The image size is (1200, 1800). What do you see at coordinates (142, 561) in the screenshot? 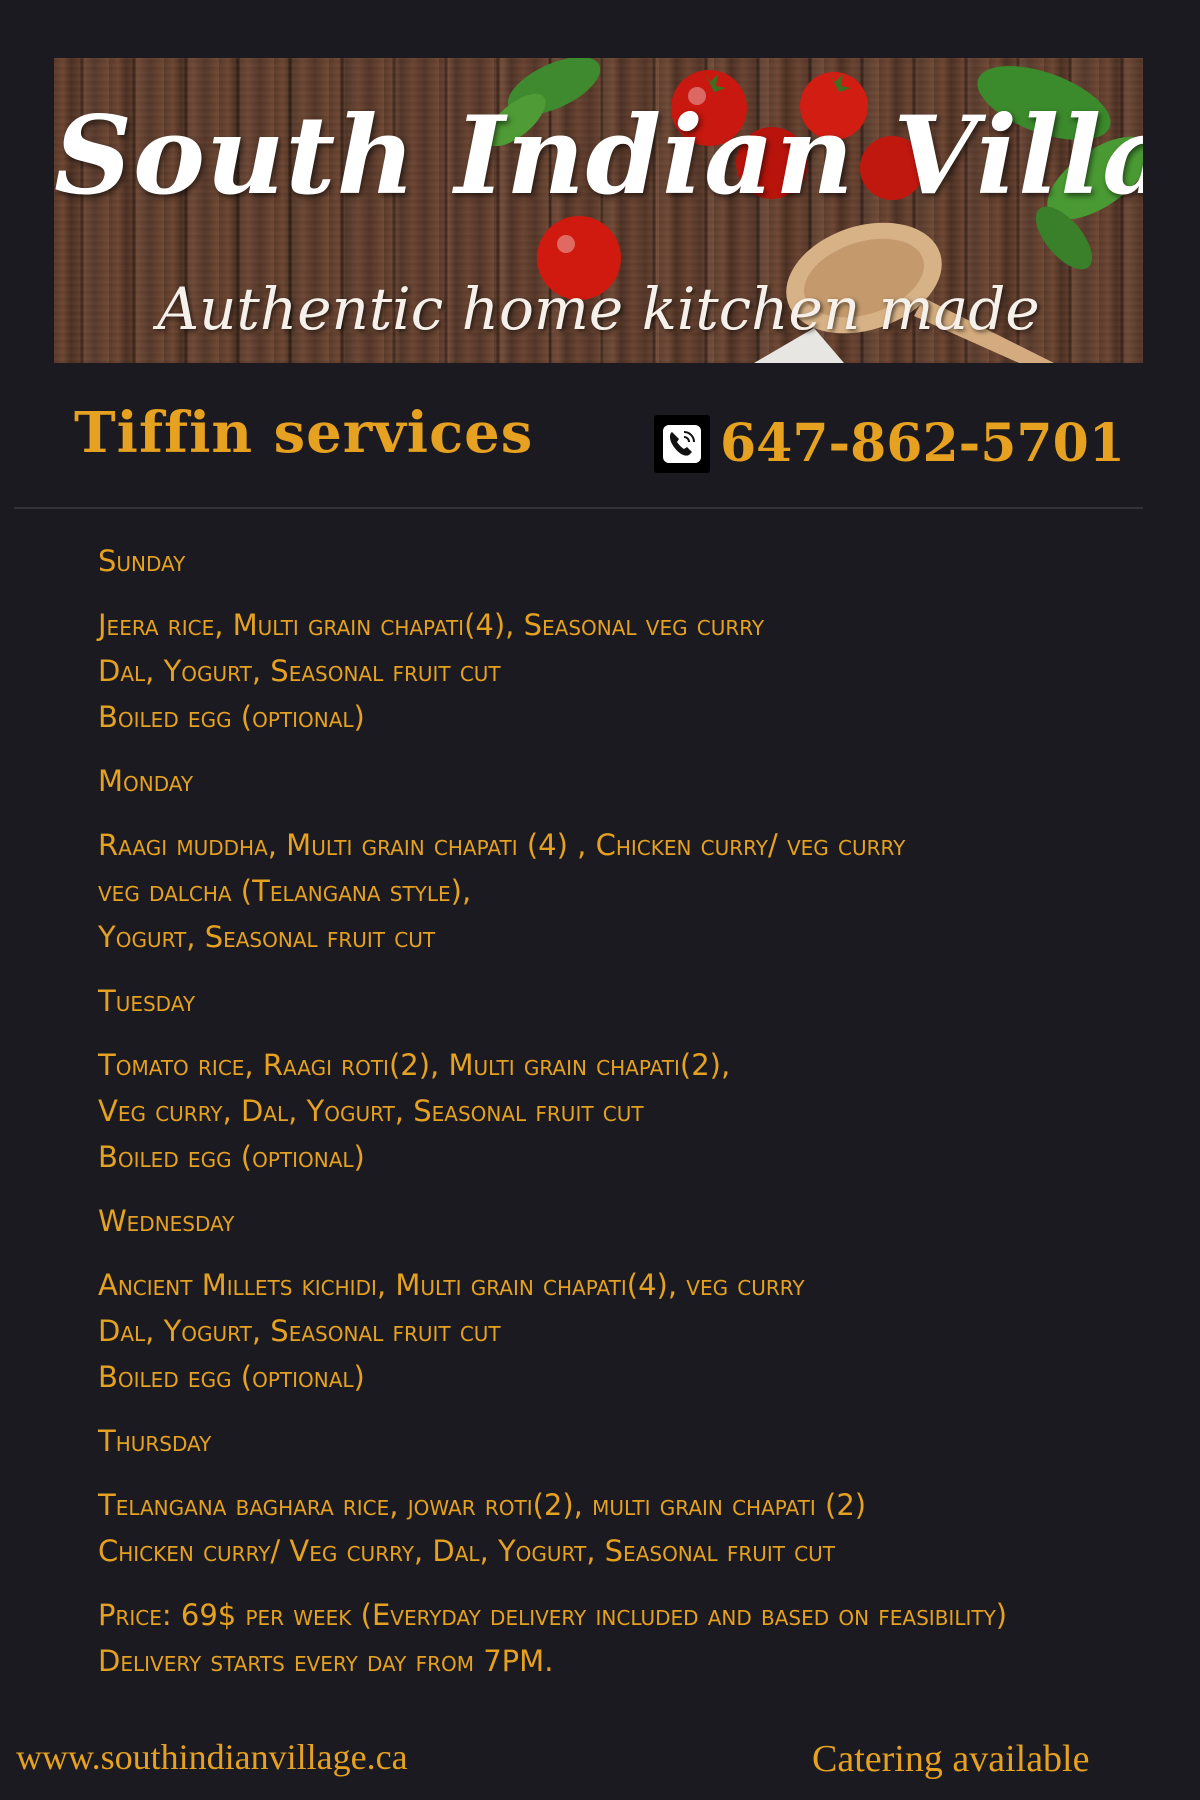
I see `day-name: Sunday` at bounding box center [142, 561].